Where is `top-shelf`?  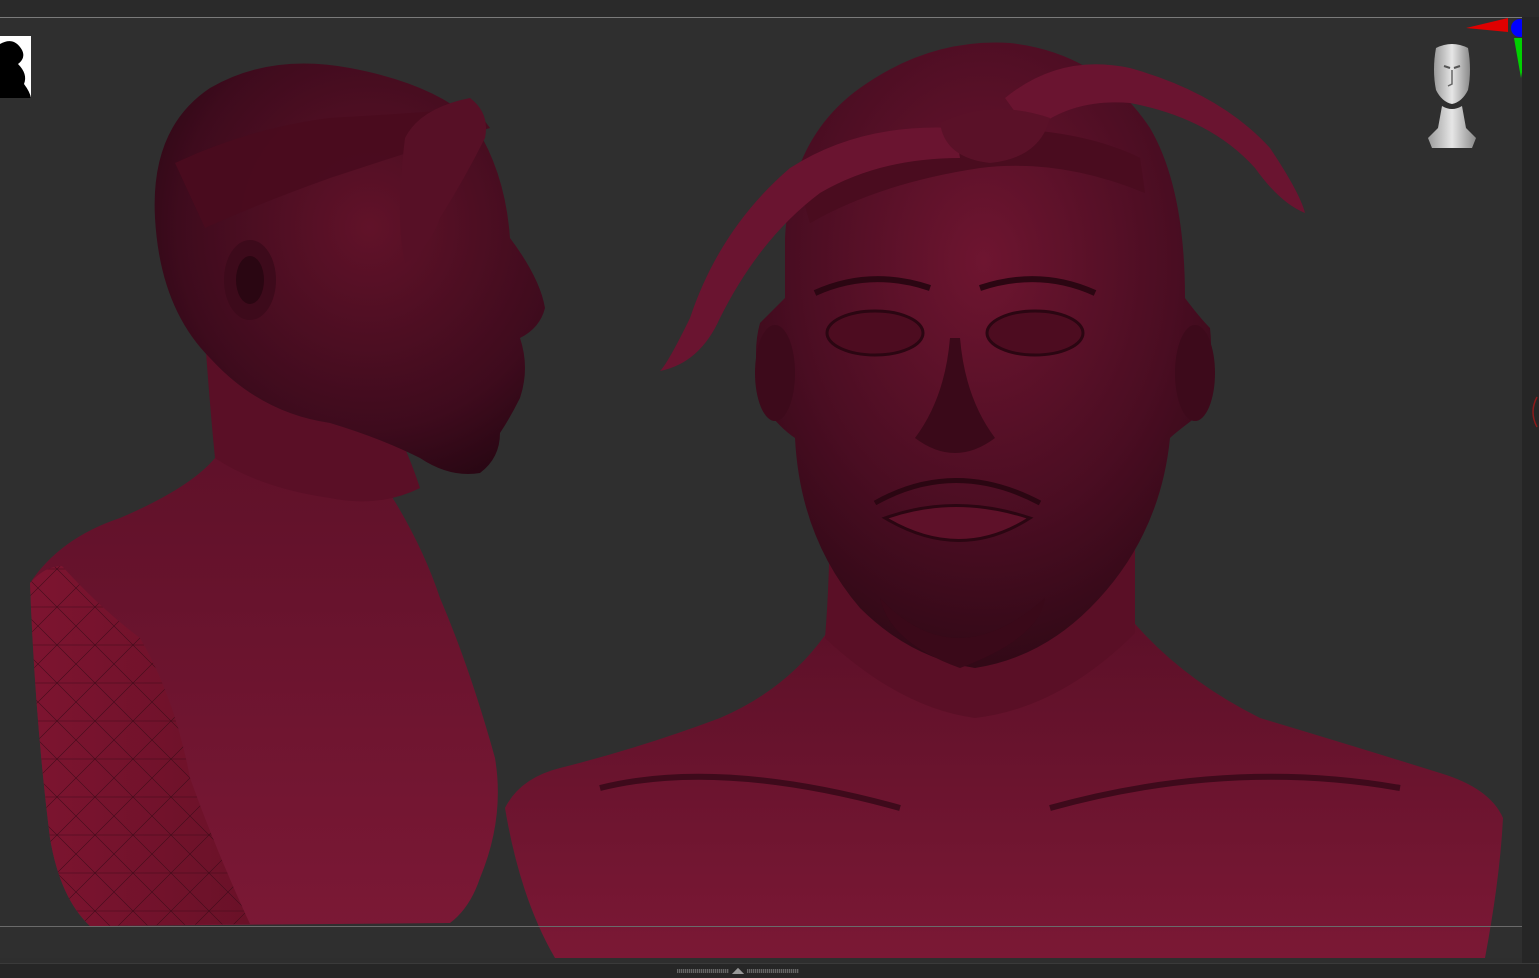 top-shelf is located at coordinates (769, 8).